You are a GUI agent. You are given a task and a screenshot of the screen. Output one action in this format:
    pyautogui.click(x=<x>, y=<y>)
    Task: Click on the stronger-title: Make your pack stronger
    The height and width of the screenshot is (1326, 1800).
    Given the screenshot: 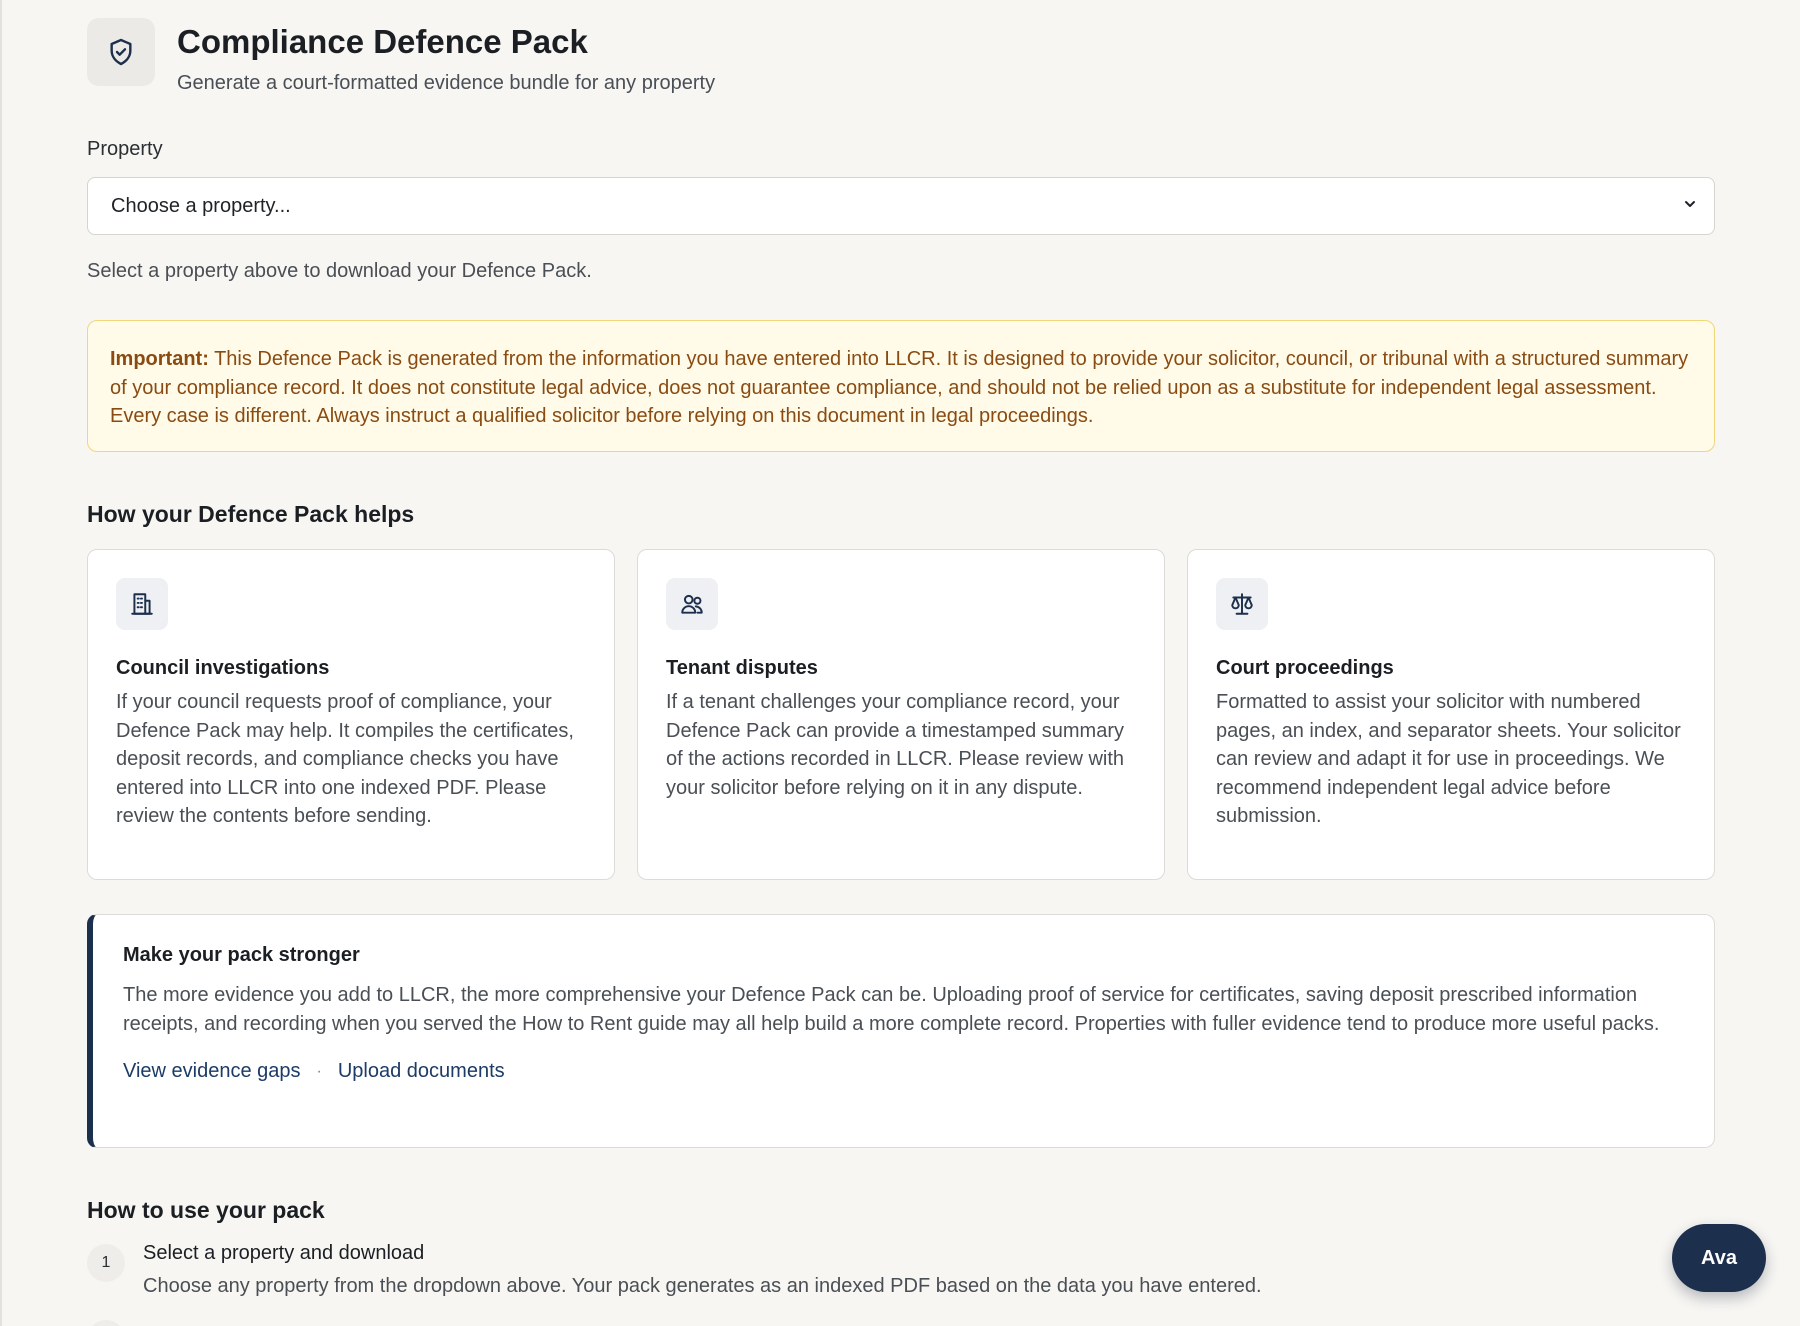 What is the action you would take?
    pyautogui.click(x=241, y=955)
    